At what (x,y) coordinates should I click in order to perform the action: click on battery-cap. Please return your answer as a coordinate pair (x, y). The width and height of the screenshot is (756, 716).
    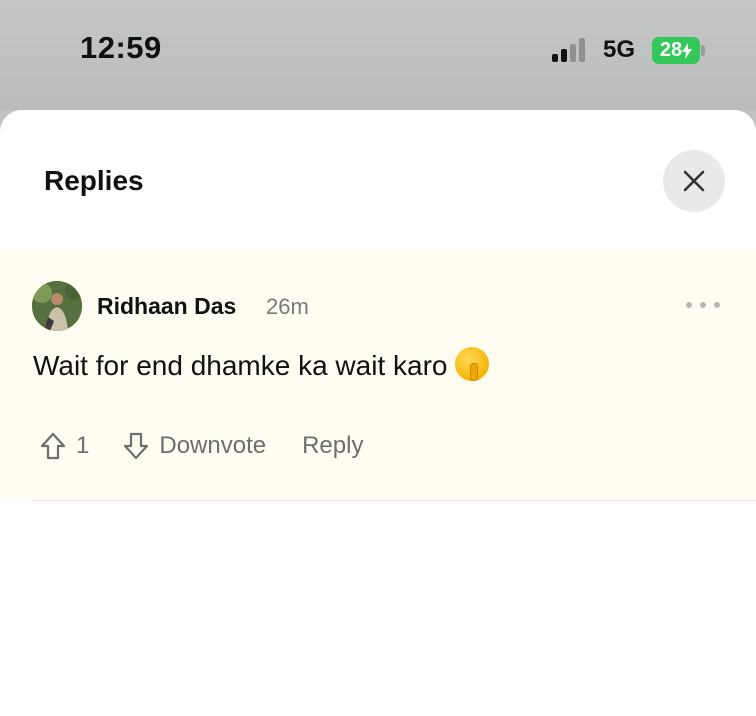
    Looking at the image, I should click on (703, 50).